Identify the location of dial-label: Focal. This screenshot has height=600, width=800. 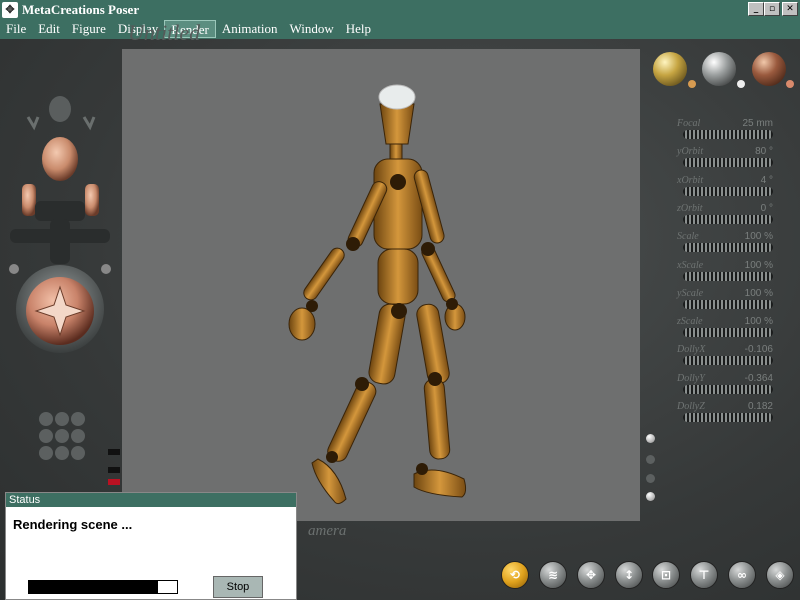
(689, 123).